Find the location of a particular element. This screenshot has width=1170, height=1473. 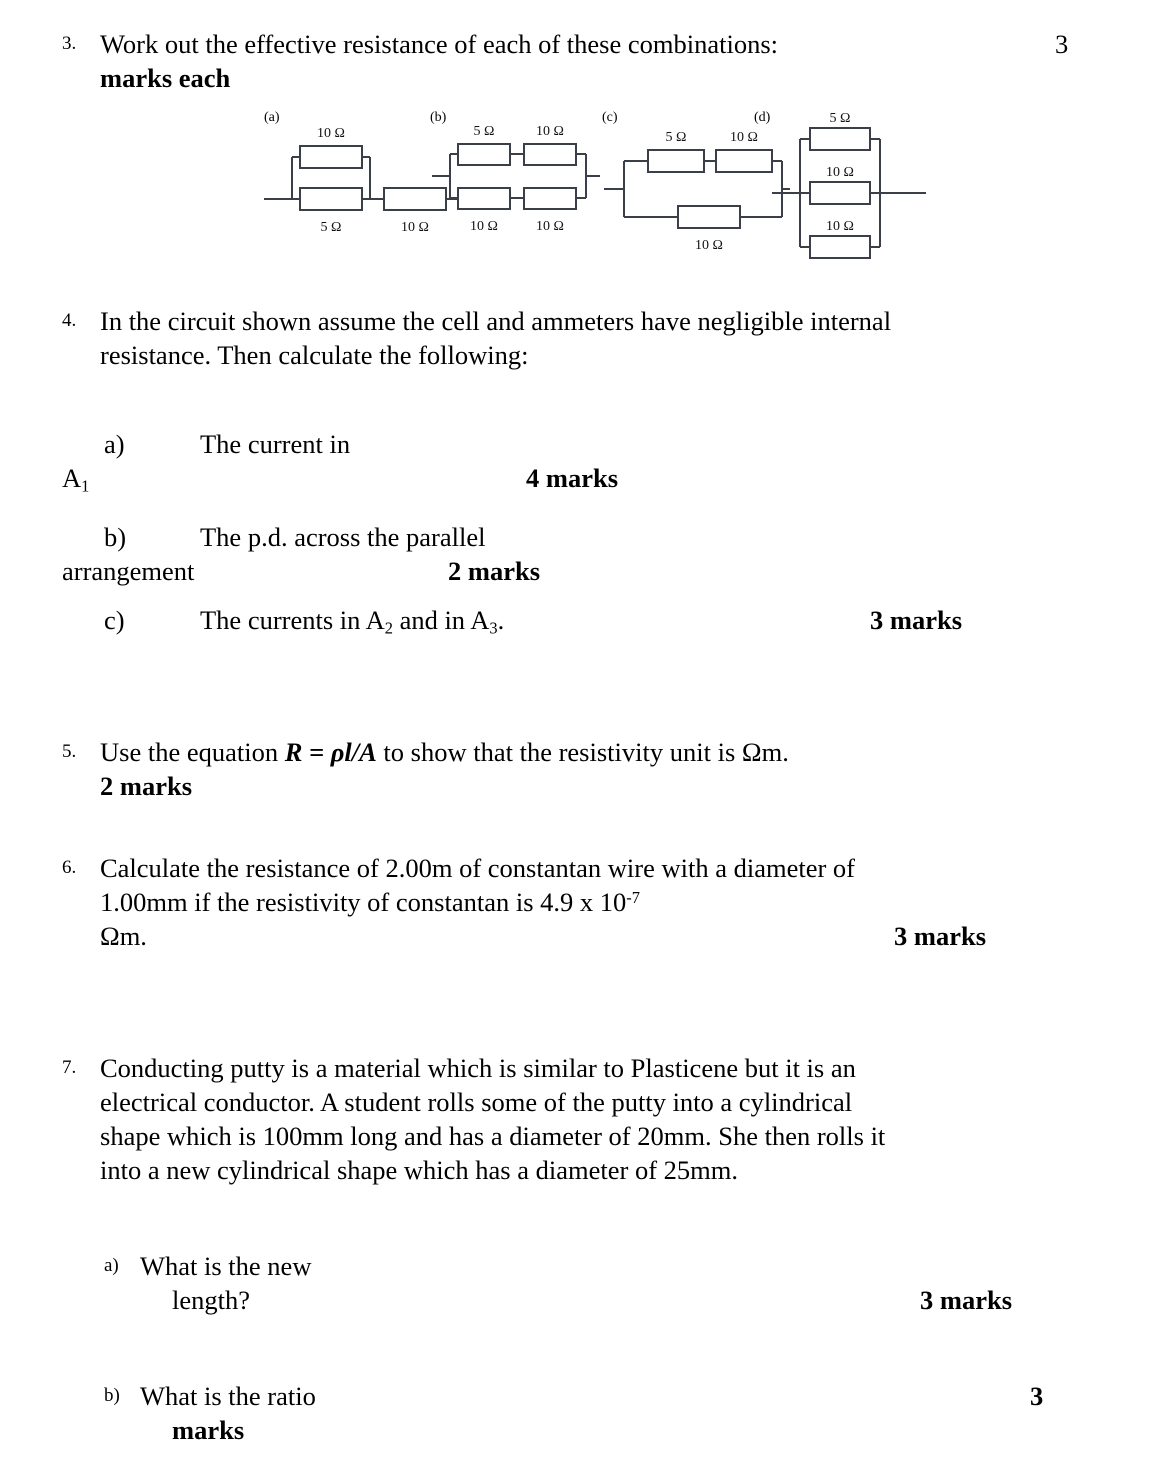

question-4-part-b-line-1: b) The p.d. across the parallel is located at coordinates (587, 538).